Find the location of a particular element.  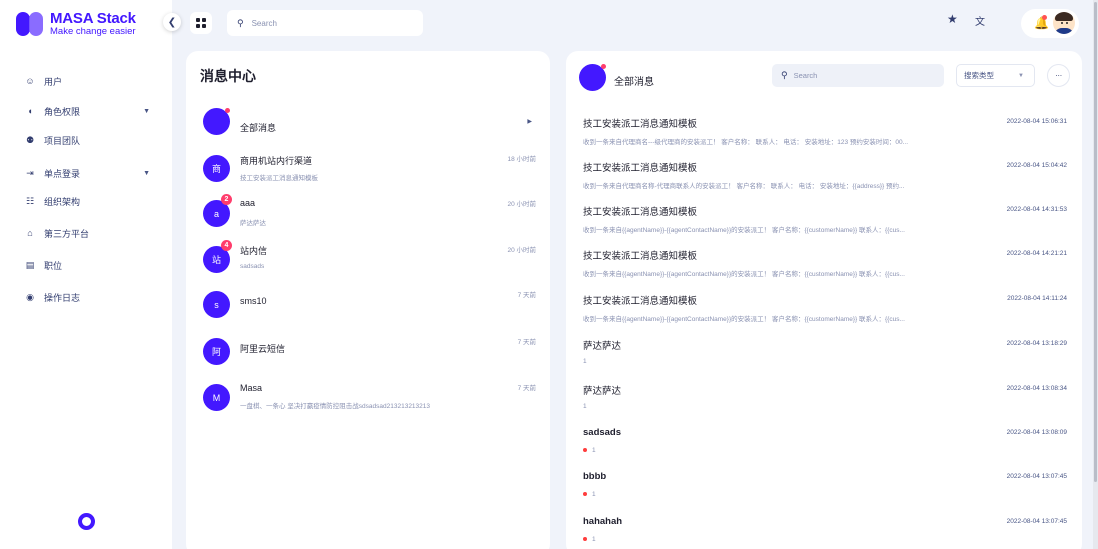

conversation-item: 全部消息 ▶ is located at coordinates (373, 126).